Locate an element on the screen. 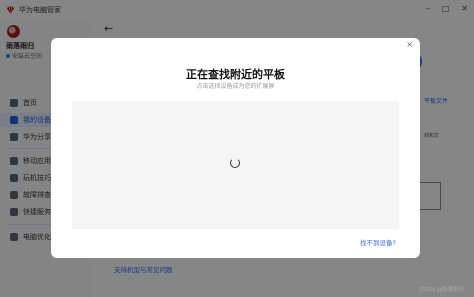 This screenshot has width=474, height=297. dialog-title: 正在查找附近的平板 is located at coordinates (235, 74).